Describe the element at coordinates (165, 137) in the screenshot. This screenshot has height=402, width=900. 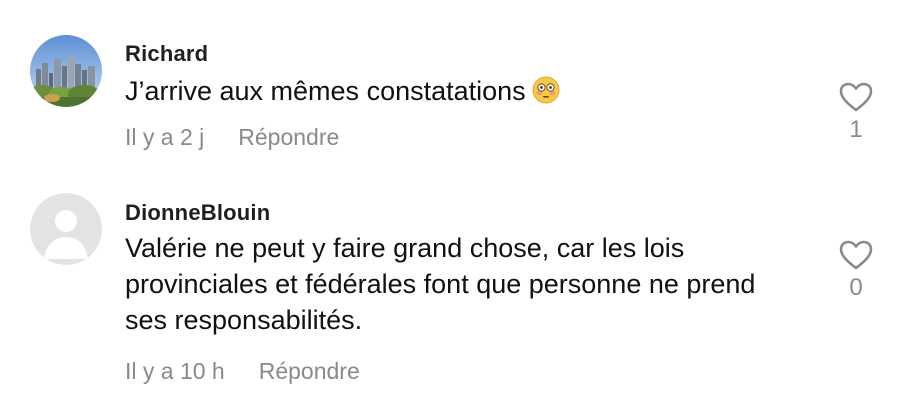
I see `timestamp: Il y a 2 j` at that location.